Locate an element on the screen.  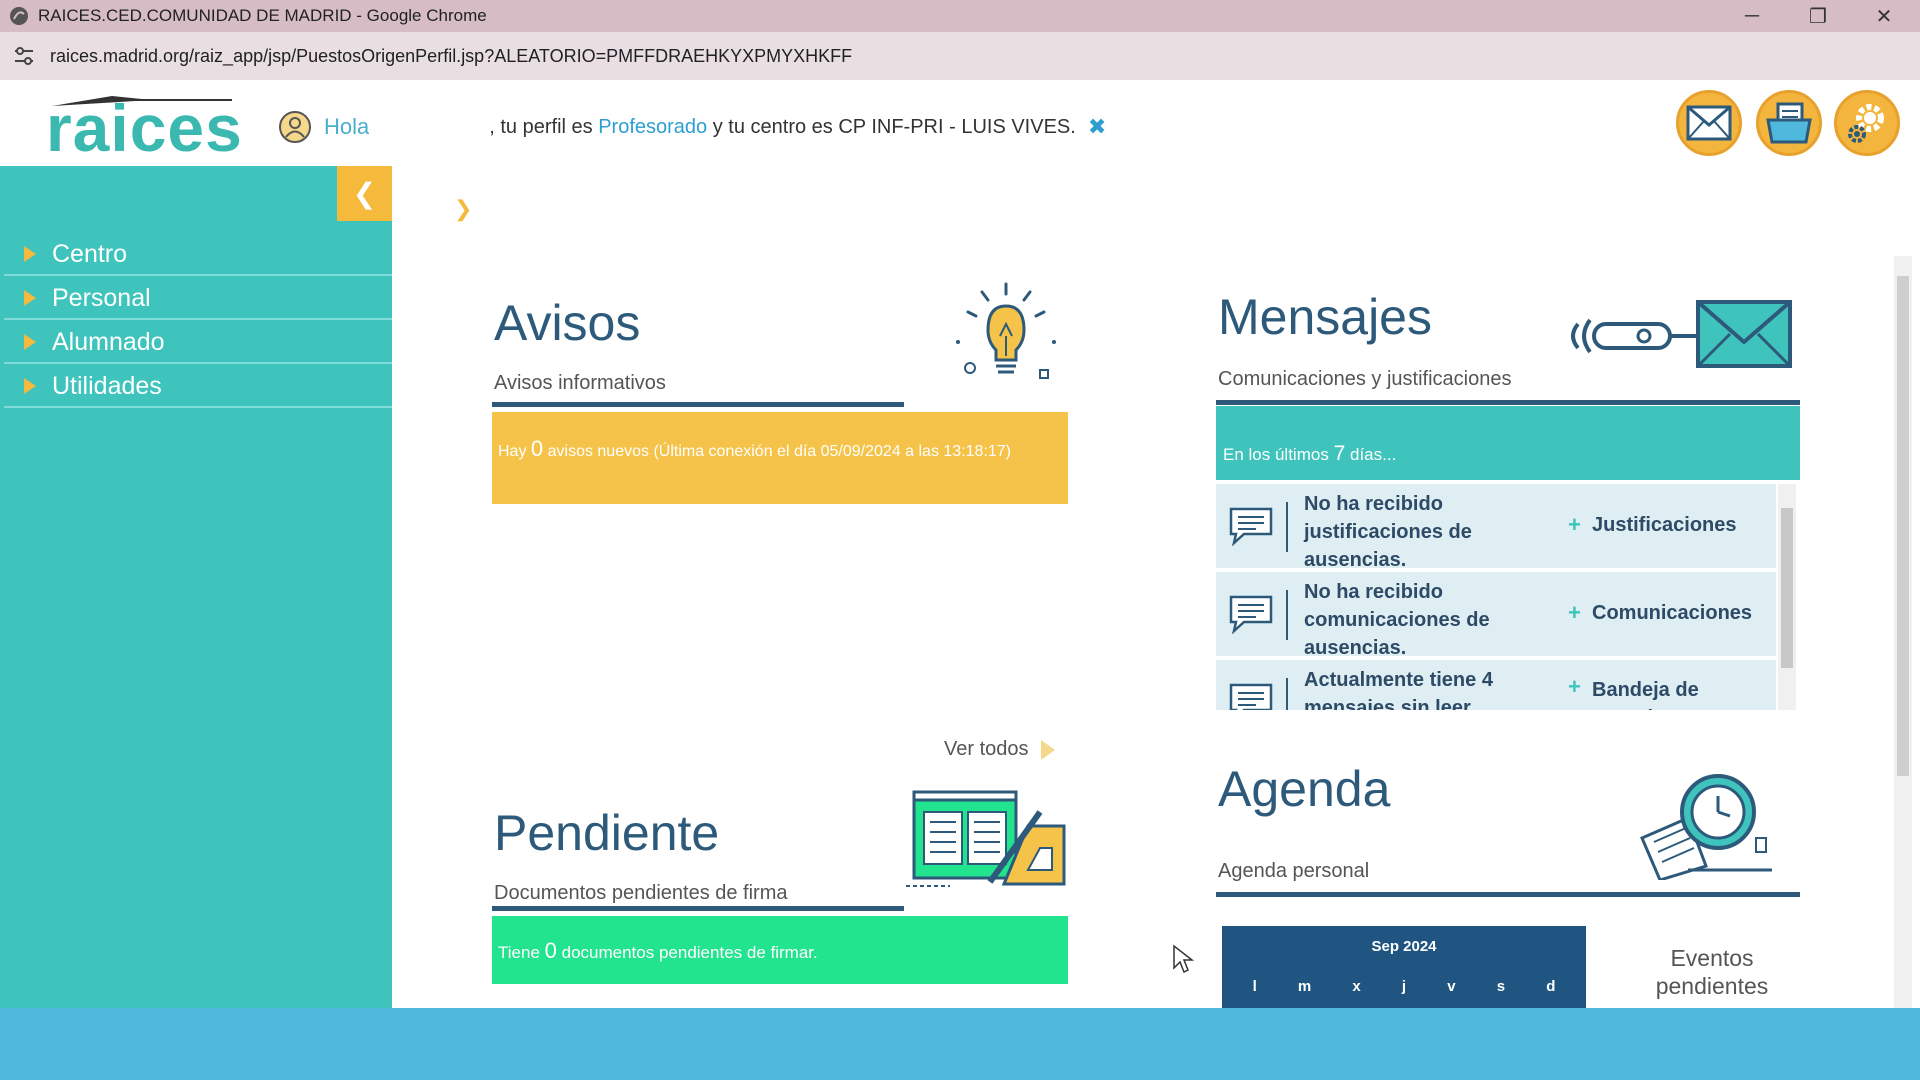
pendiente-message-box: Tiene 0 documentos pendientes de firmar. is located at coordinates (780, 950).